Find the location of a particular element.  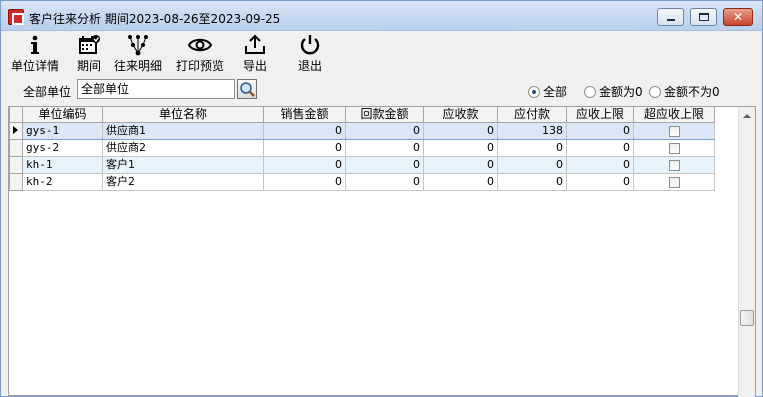

table-row: kh-2 客户2 0 0 0 0 0 is located at coordinates (362, 181).